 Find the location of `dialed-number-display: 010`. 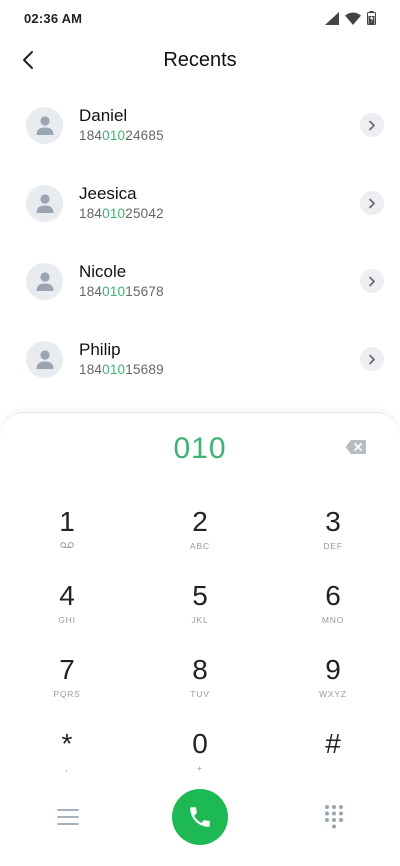

dialed-number-display: 010 is located at coordinates (200, 449).